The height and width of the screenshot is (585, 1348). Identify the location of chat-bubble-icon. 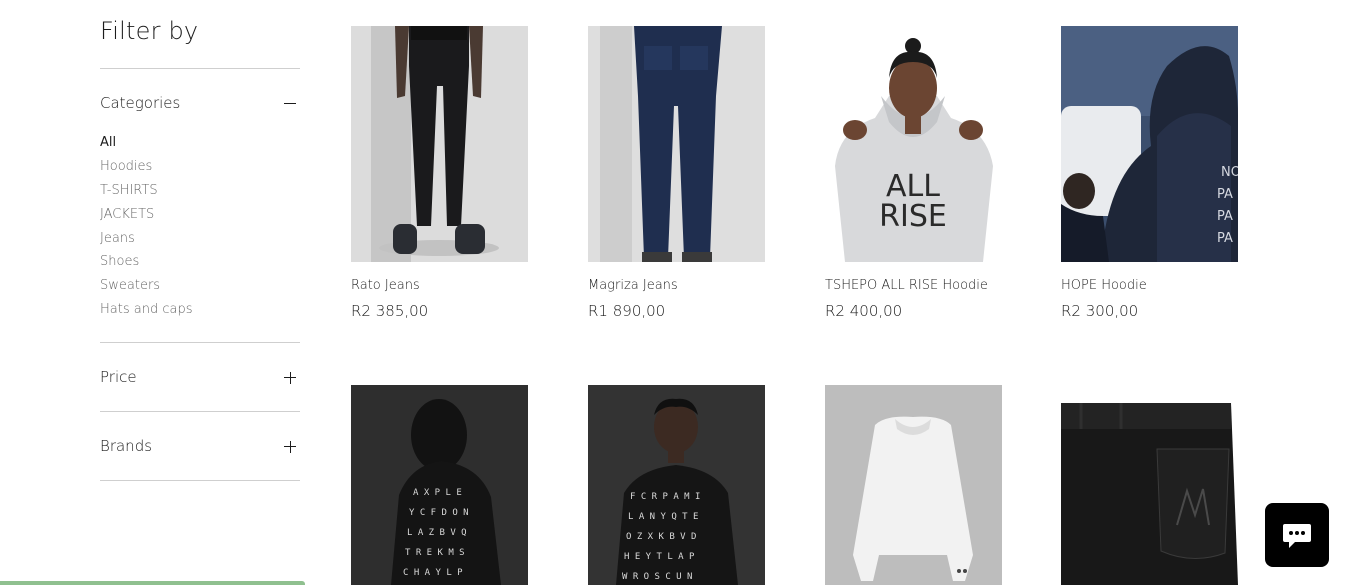
(1297, 536).